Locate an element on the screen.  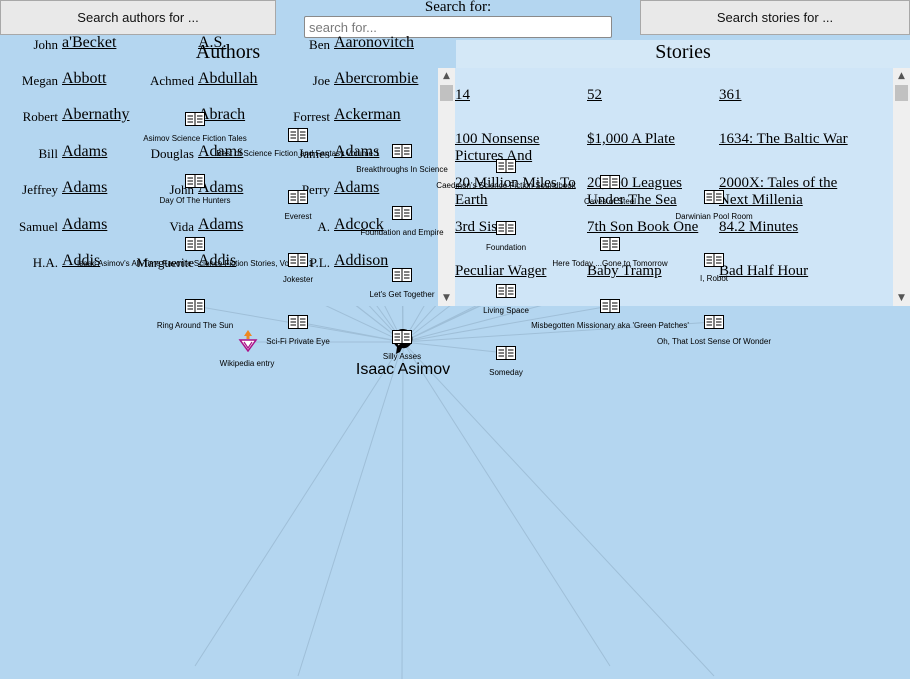
author-last-name-link: Abdullah is located at coordinates (228, 79).